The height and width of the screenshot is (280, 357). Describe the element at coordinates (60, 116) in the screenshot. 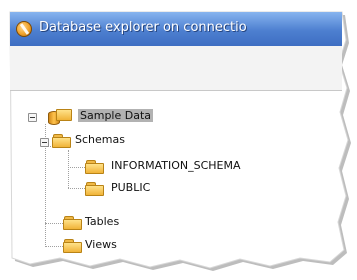

I see `database-icon` at that location.